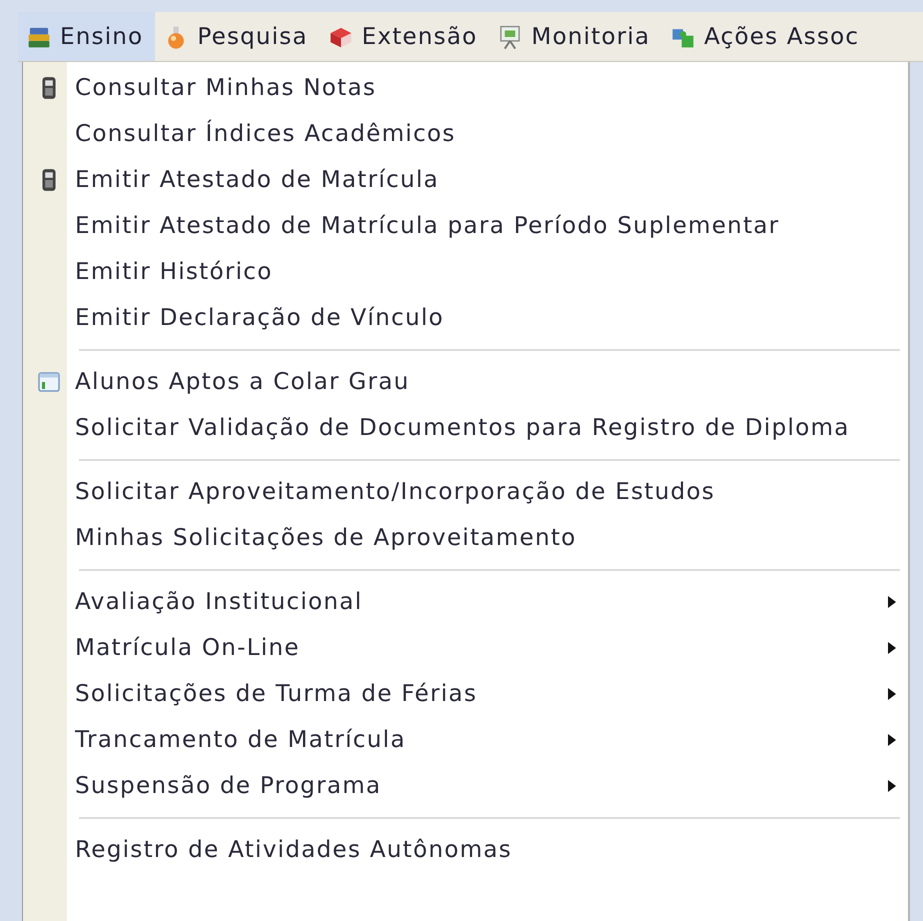  Describe the element at coordinates (767, 36) in the screenshot. I see `menu-tab: Ações Assoc` at that location.